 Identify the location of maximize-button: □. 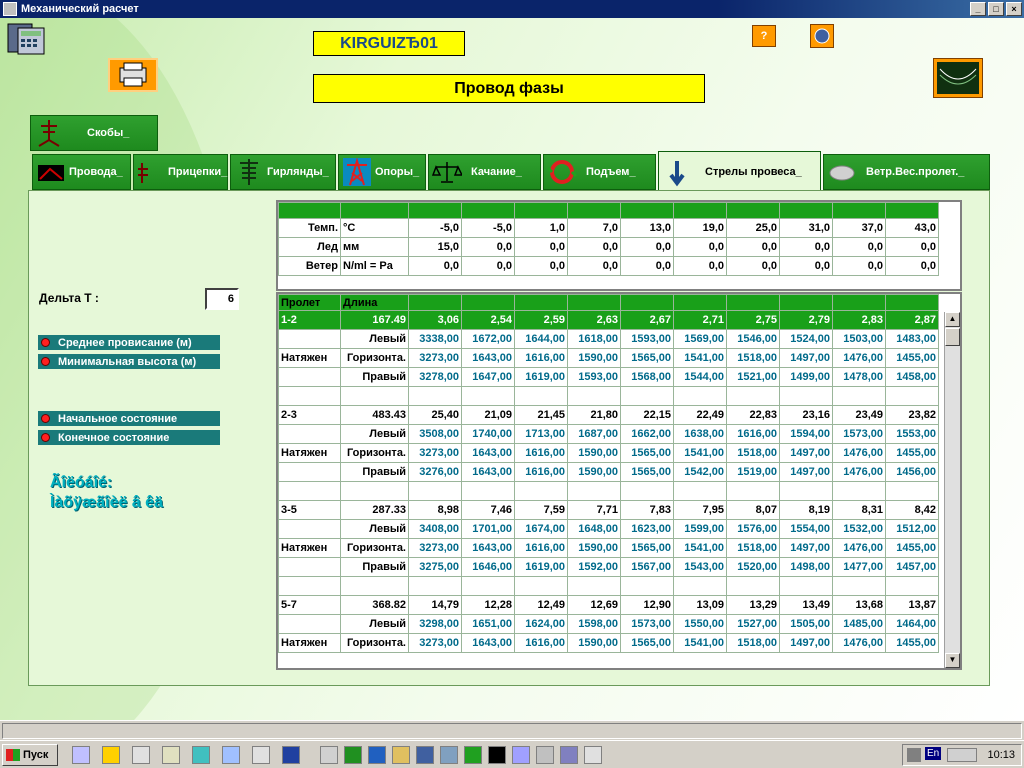
(996, 9).